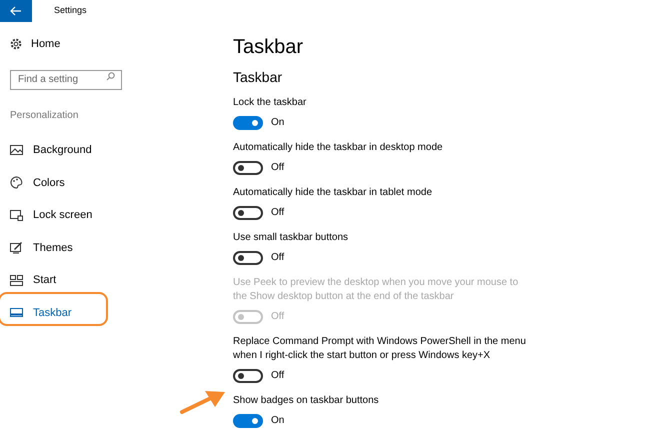 This screenshot has height=445, width=652. What do you see at coordinates (16, 313) in the screenshot?
I see `taskbar-icon` at bounding box center [16, 313].